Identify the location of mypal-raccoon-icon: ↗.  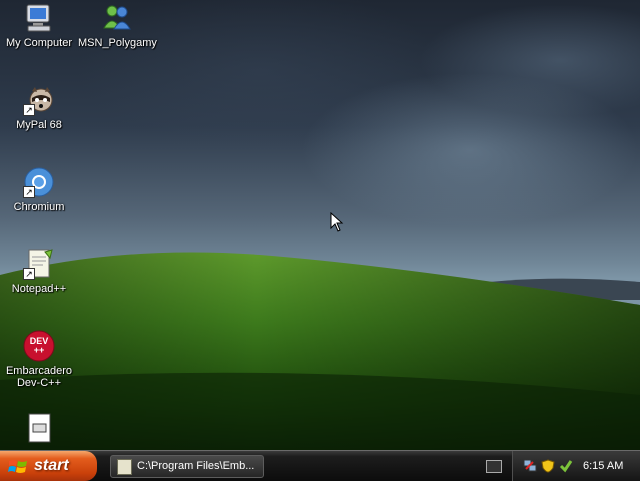
(39, 100).